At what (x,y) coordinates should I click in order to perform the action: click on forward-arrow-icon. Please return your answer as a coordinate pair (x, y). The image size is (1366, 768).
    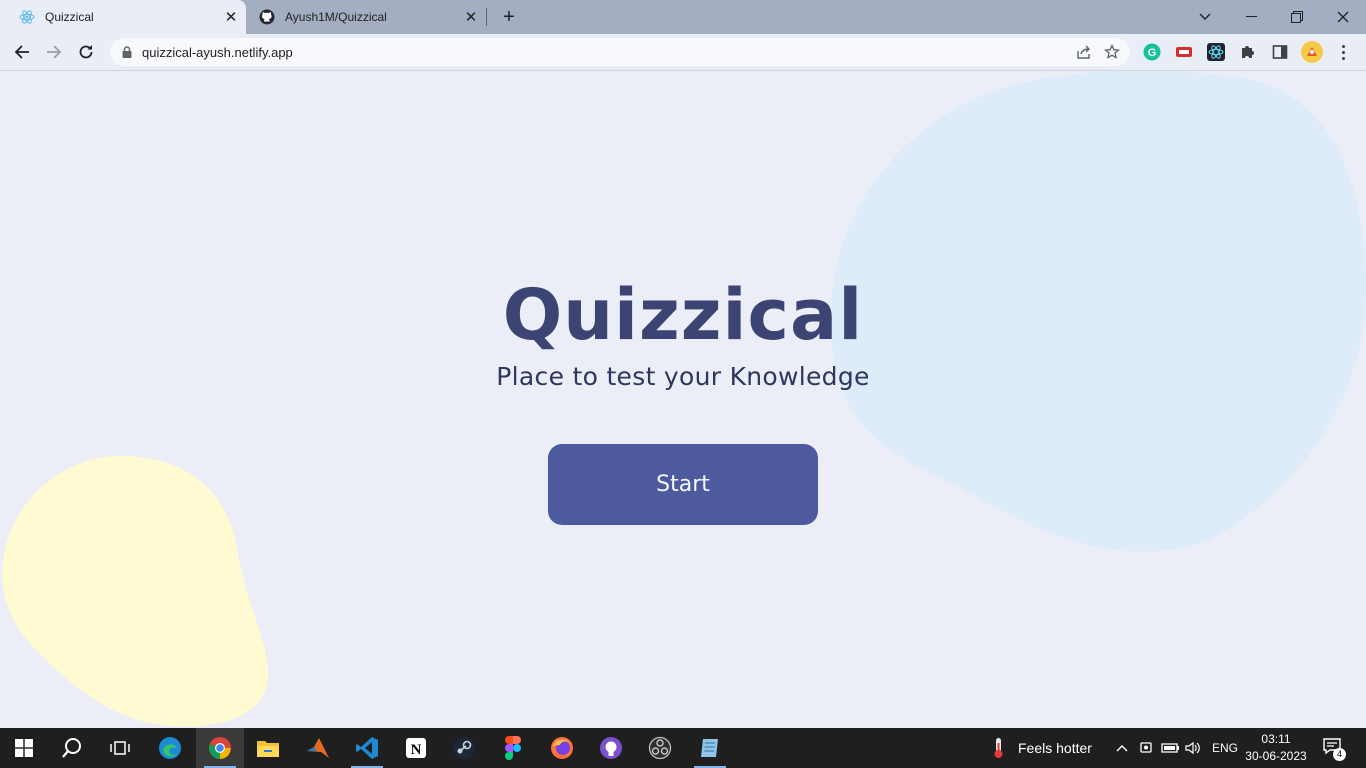
    Looking at the image, I should click on (54, 52).